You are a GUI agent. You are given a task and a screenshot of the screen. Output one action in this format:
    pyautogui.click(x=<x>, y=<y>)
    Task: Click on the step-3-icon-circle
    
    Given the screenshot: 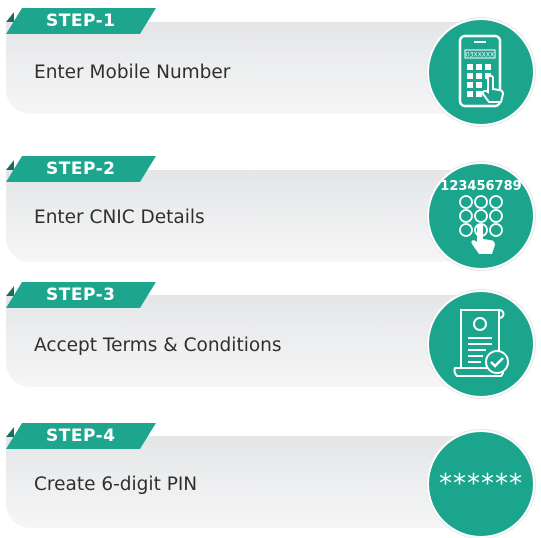 What is the action you would take?
    pyautogui.click(x=481, y=344)
    